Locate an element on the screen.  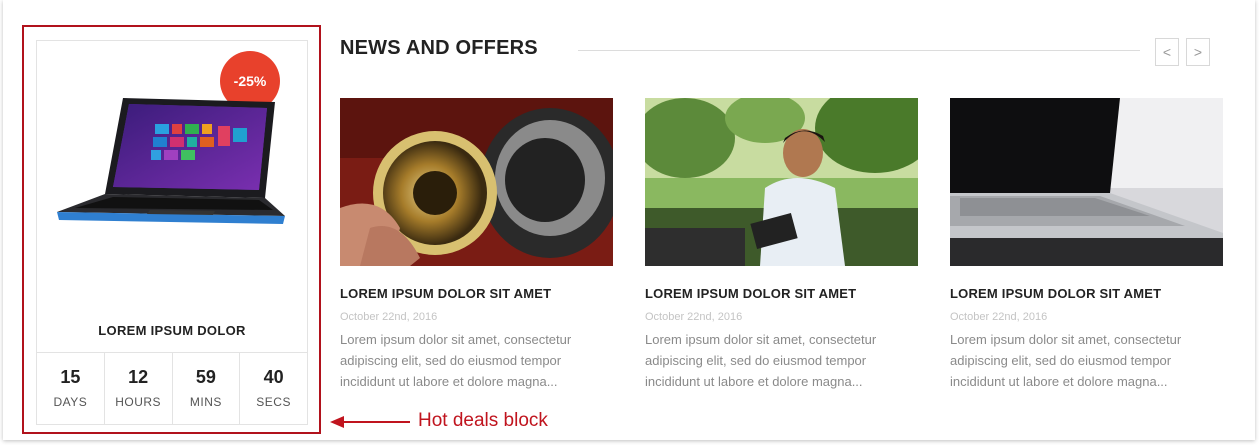
man-with-tablet-photo is located at coordinates (781, 182).